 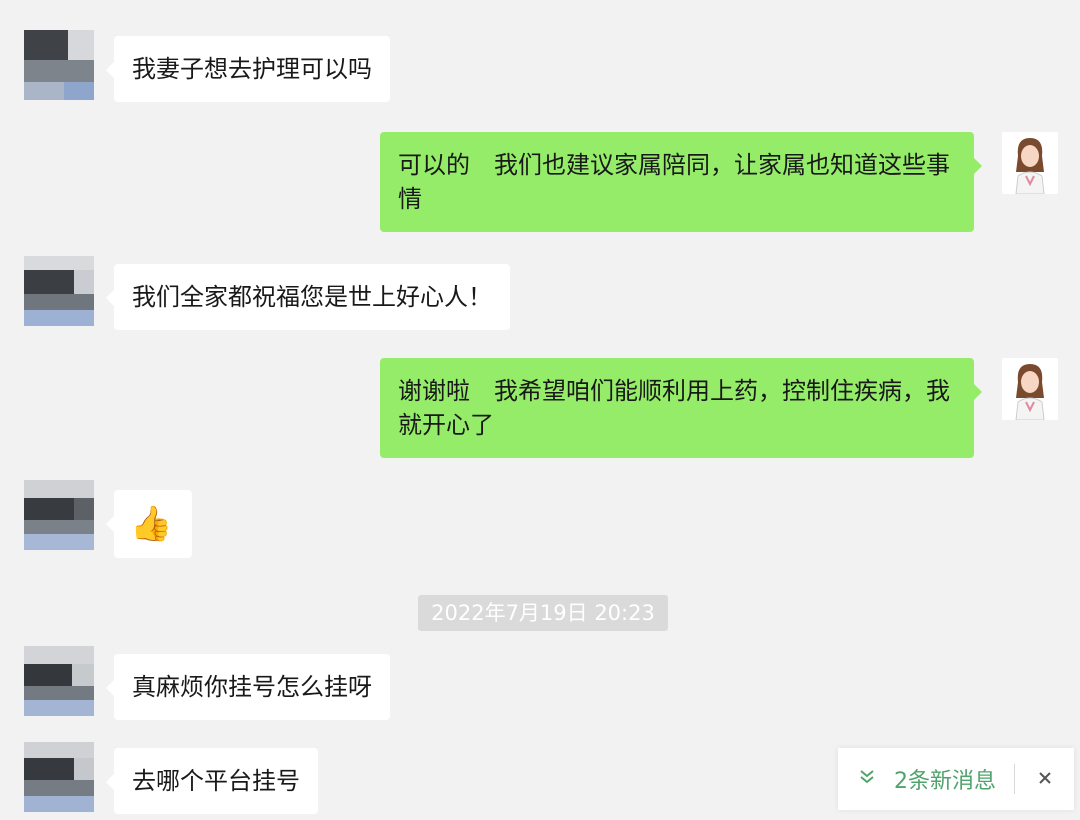 I want to click on double-chevron-down-icon, so click(x=871, y=779).